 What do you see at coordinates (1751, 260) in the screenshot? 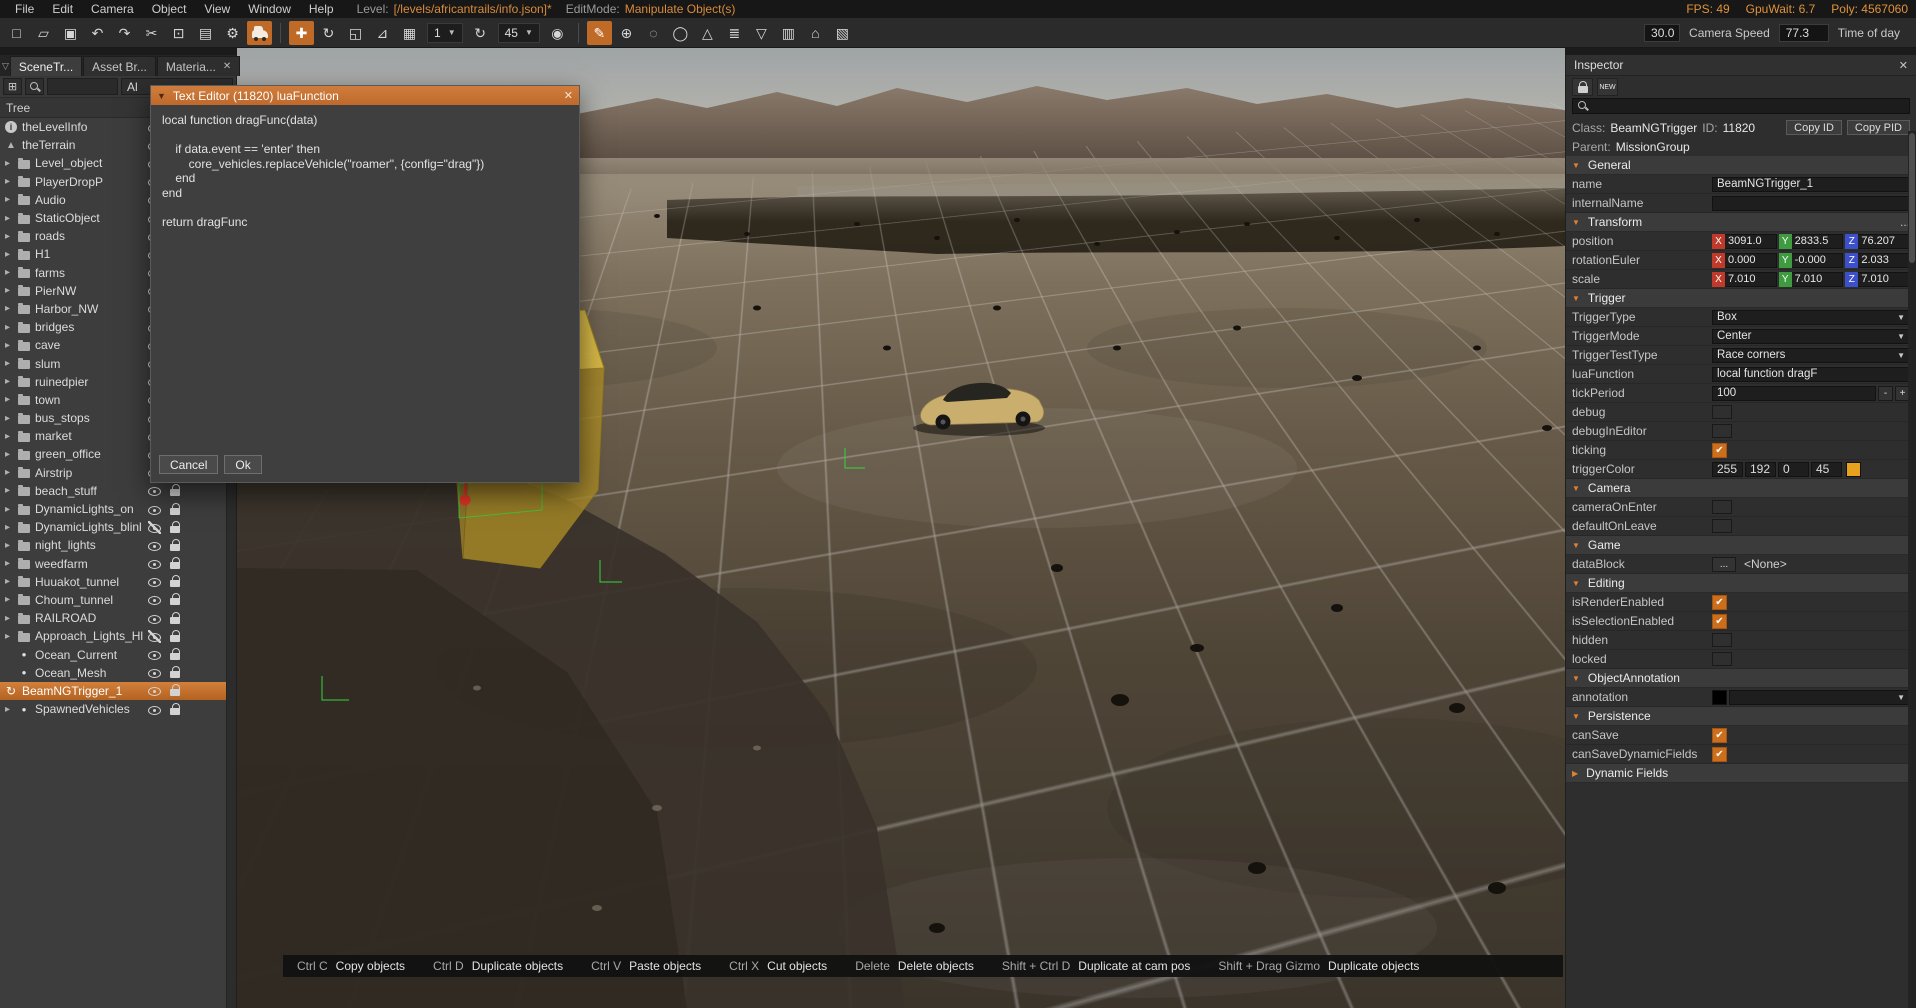
I see `axis-x-value: 0.000` at bounding box center [1751, 260].